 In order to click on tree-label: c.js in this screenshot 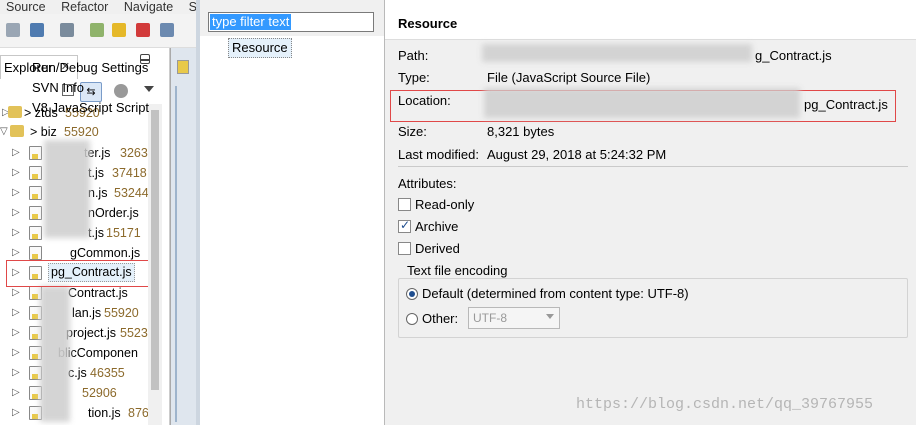, I will do `click(77, 373)`.